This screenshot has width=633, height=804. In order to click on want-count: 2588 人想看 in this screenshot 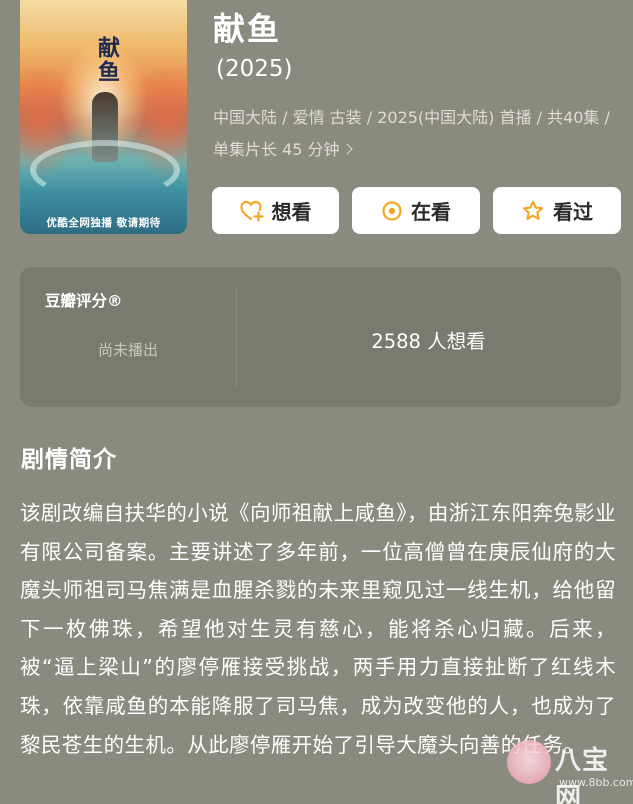, I will do `click(428, 341)`.